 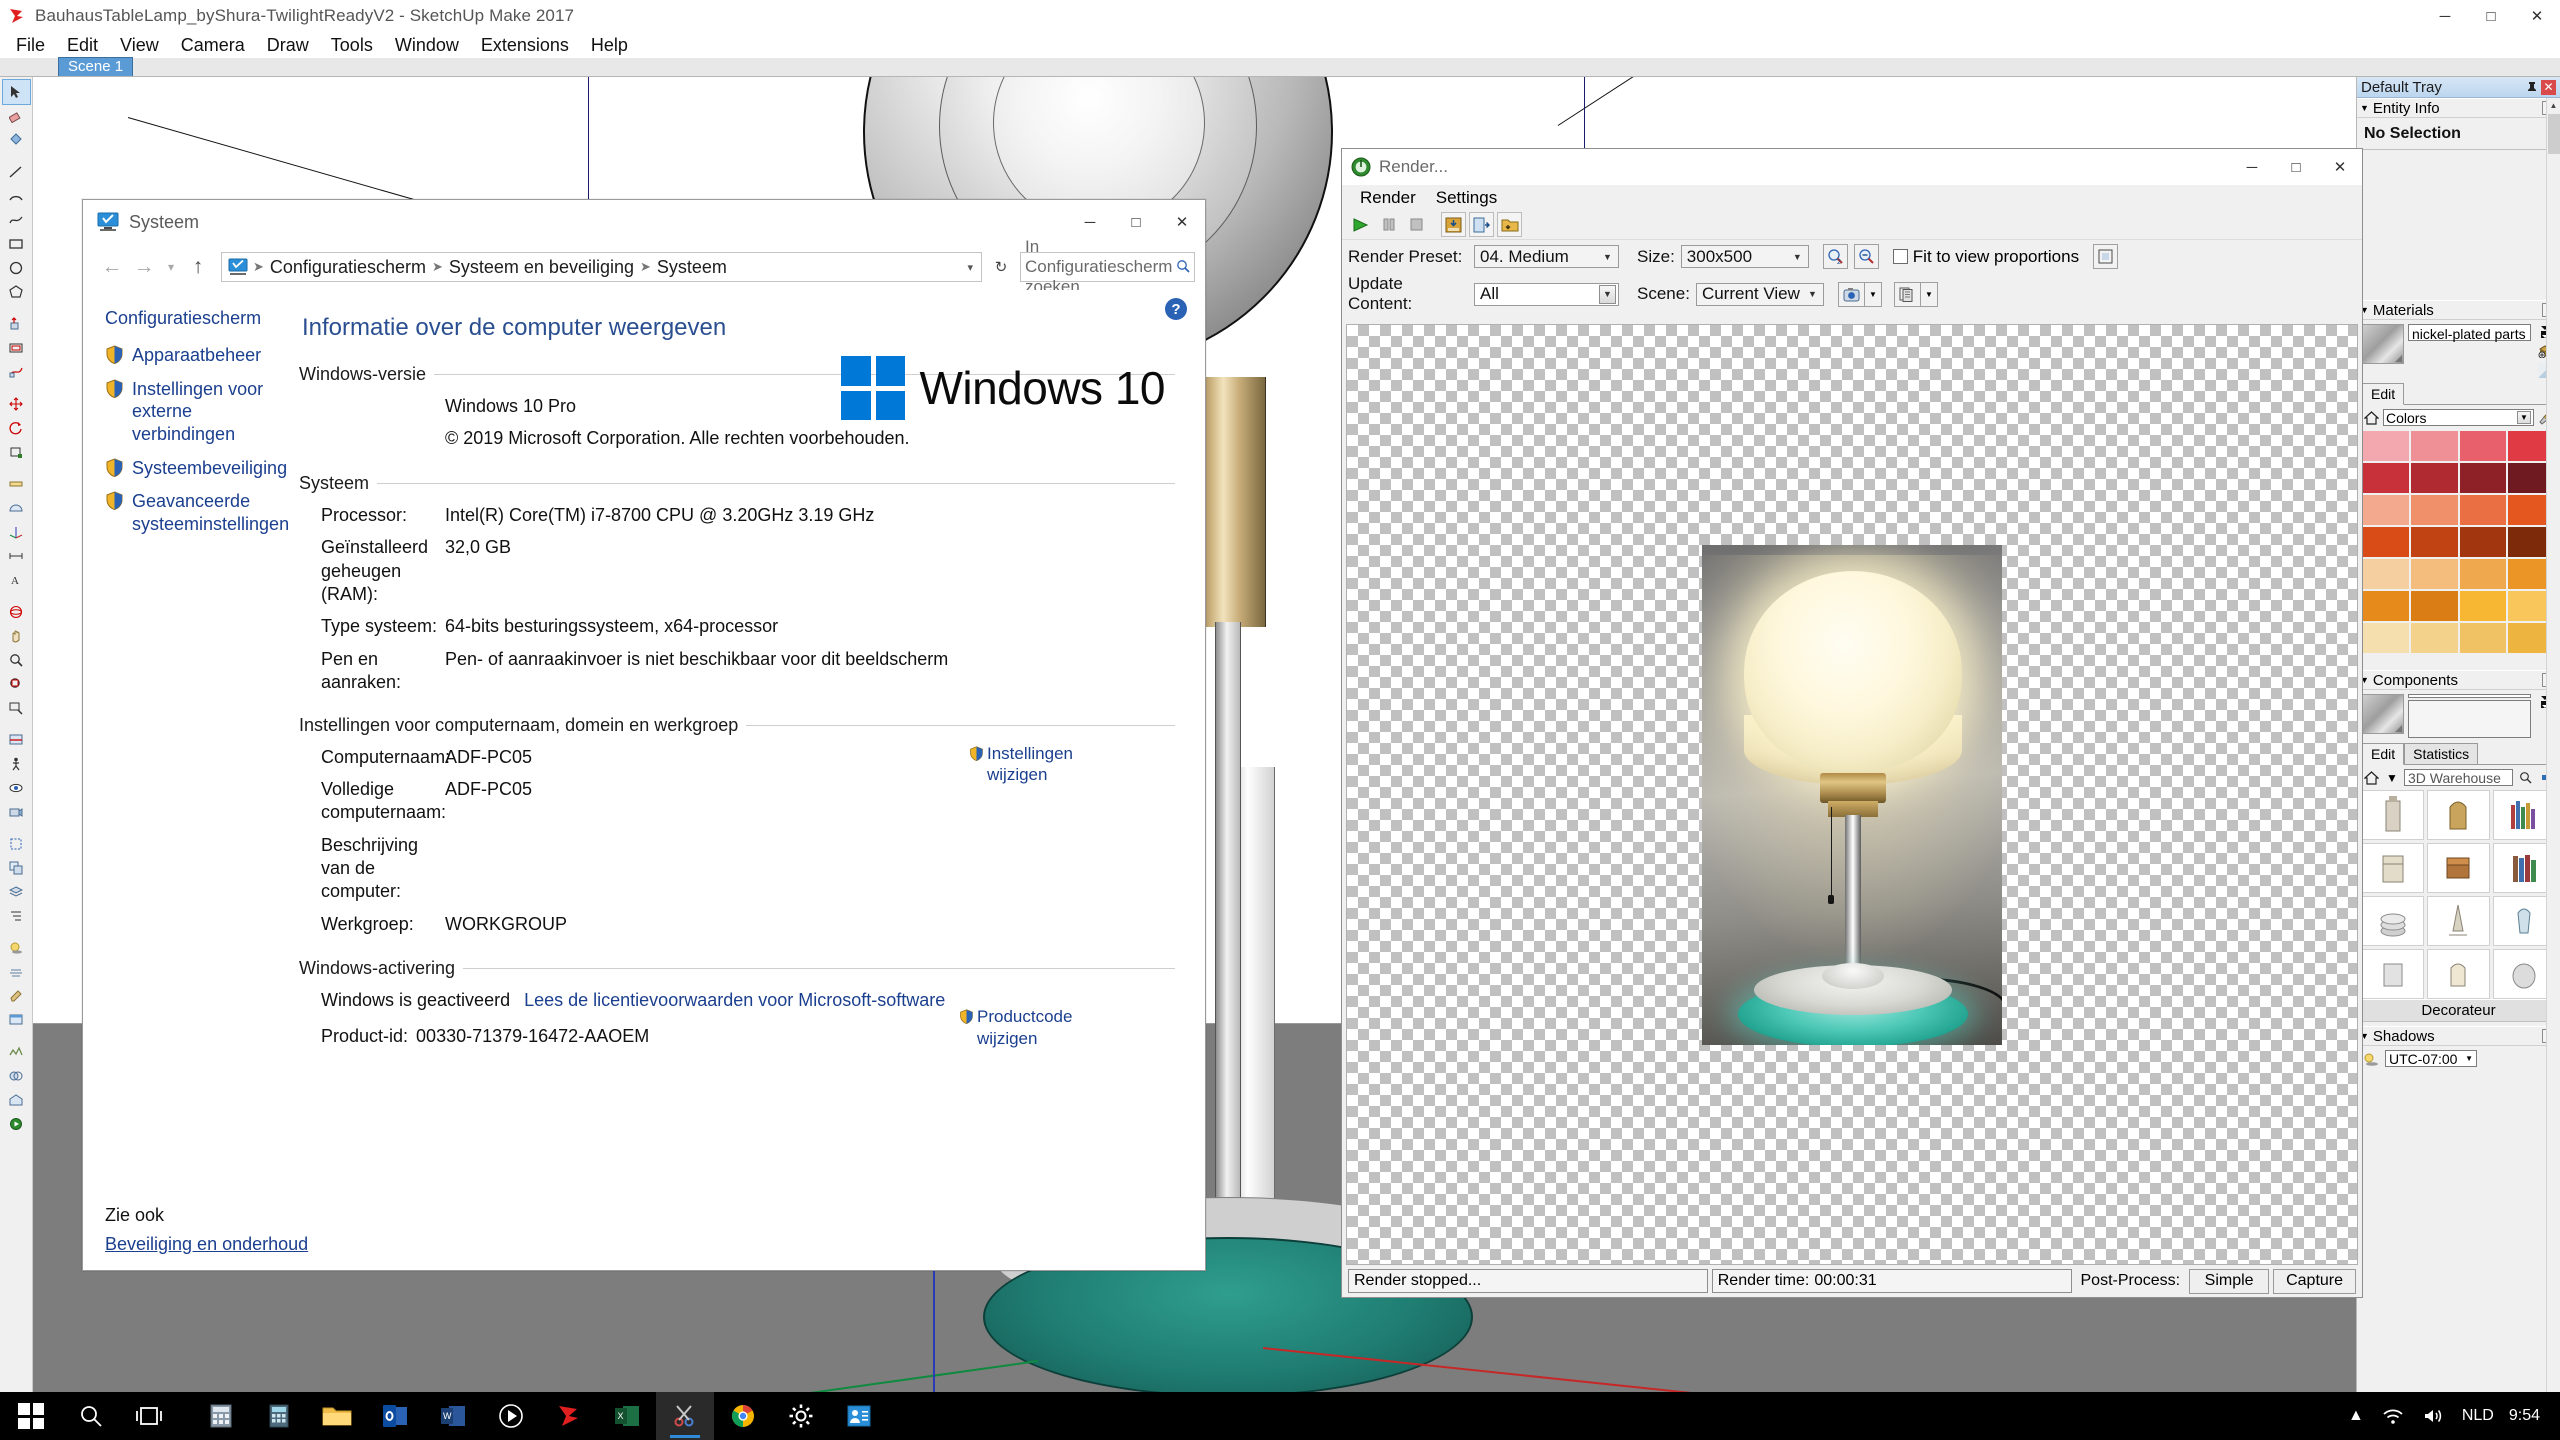 What do you see at coordinates (16, 948) in the screenshot?
I see `shadow-icon` at bounding box center [16, 948].